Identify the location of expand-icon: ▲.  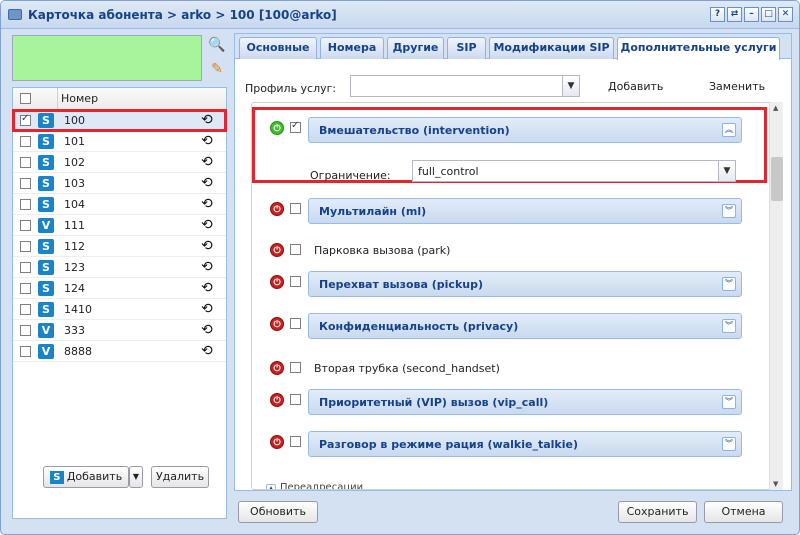
(271, 486).